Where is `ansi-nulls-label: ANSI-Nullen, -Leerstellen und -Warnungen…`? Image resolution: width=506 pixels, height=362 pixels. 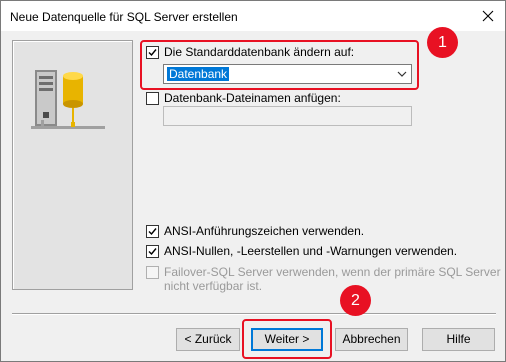
ansi-nulls-label: ANSI-Nullen, -Leerstellen und -Warnungen… is located at coordinates (311, 251).